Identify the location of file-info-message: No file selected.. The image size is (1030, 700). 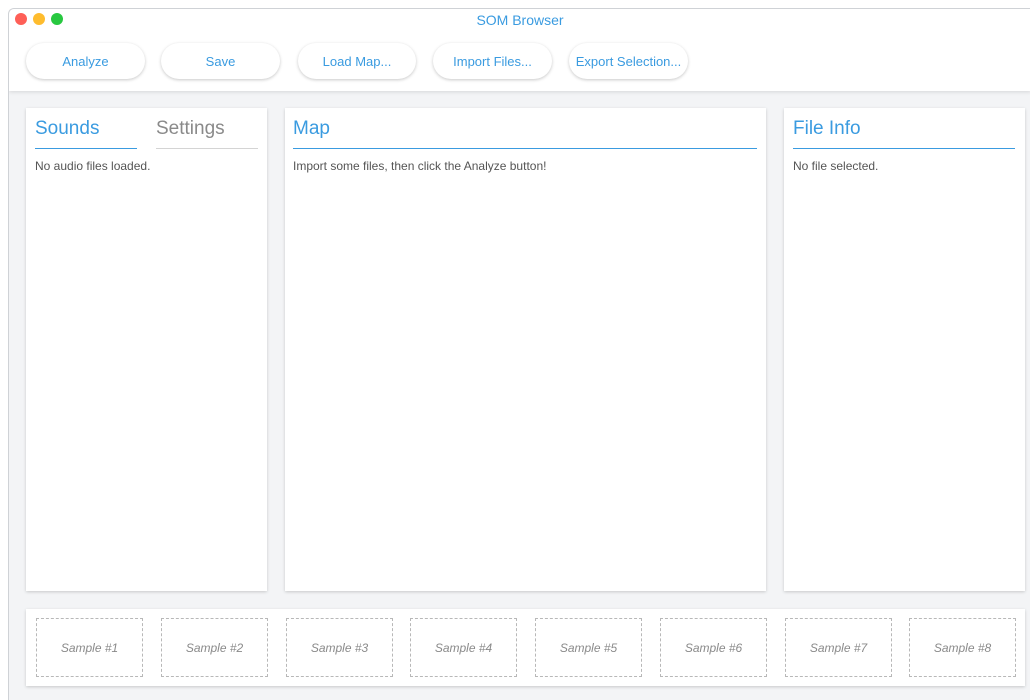
(836, 166).